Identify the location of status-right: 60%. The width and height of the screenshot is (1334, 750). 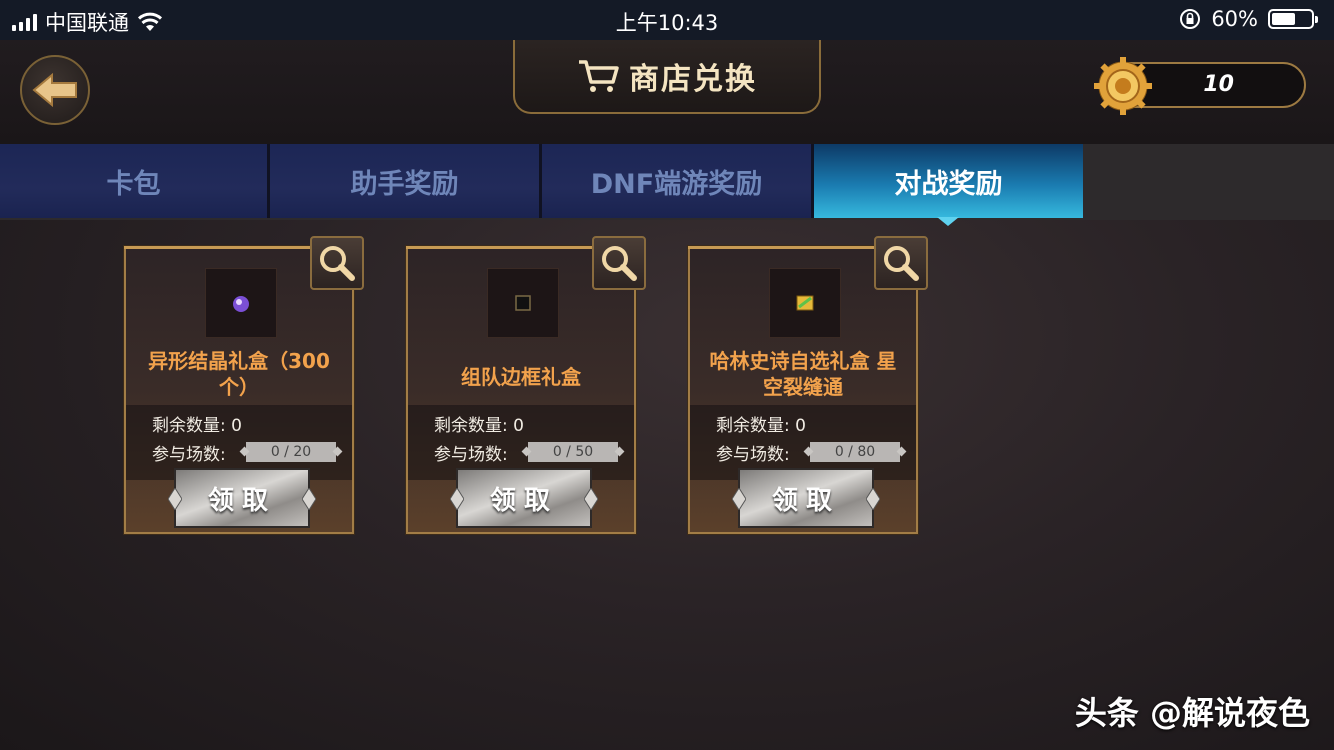
(1248, 19).